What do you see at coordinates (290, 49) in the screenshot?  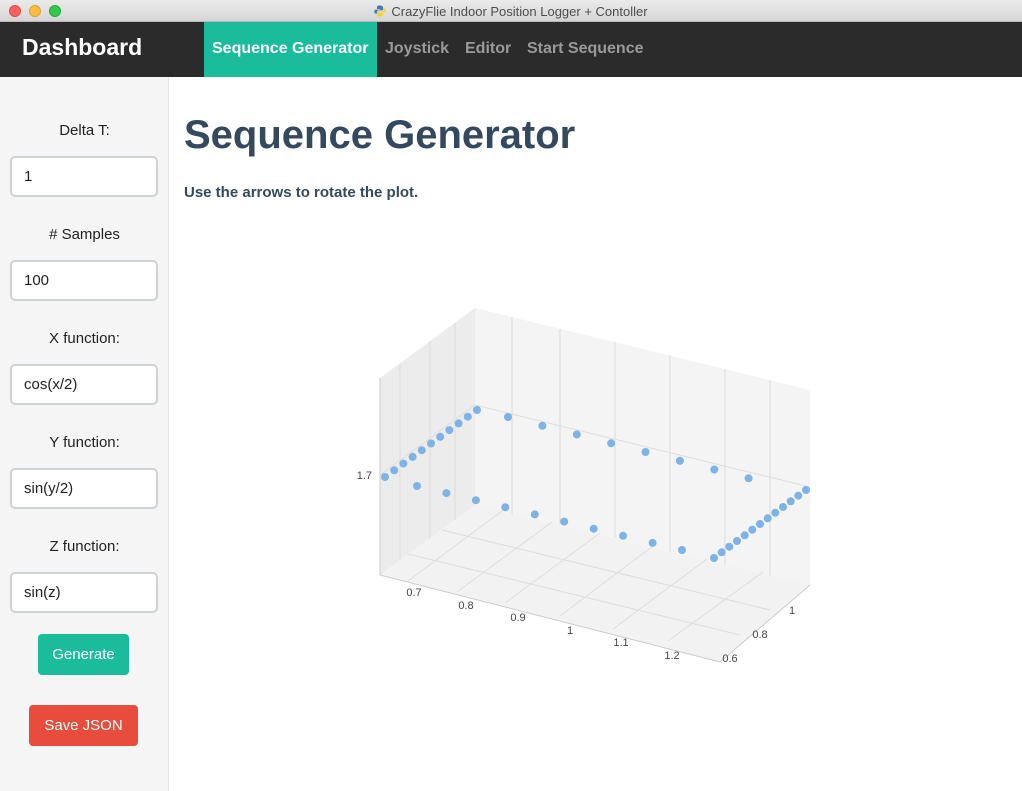 I see `nav-sequence-generator: Sequence Generator` at bounding box center [290, 49].